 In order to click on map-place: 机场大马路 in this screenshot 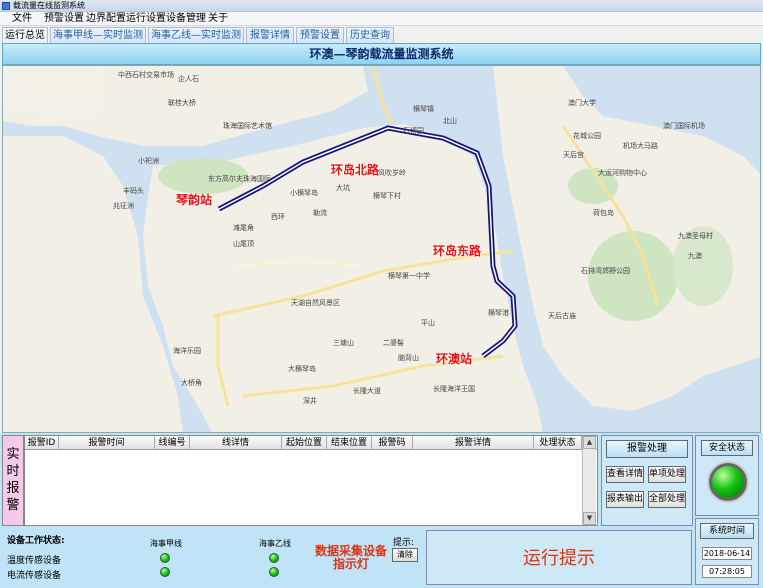, I will do `click(640, 146)`.